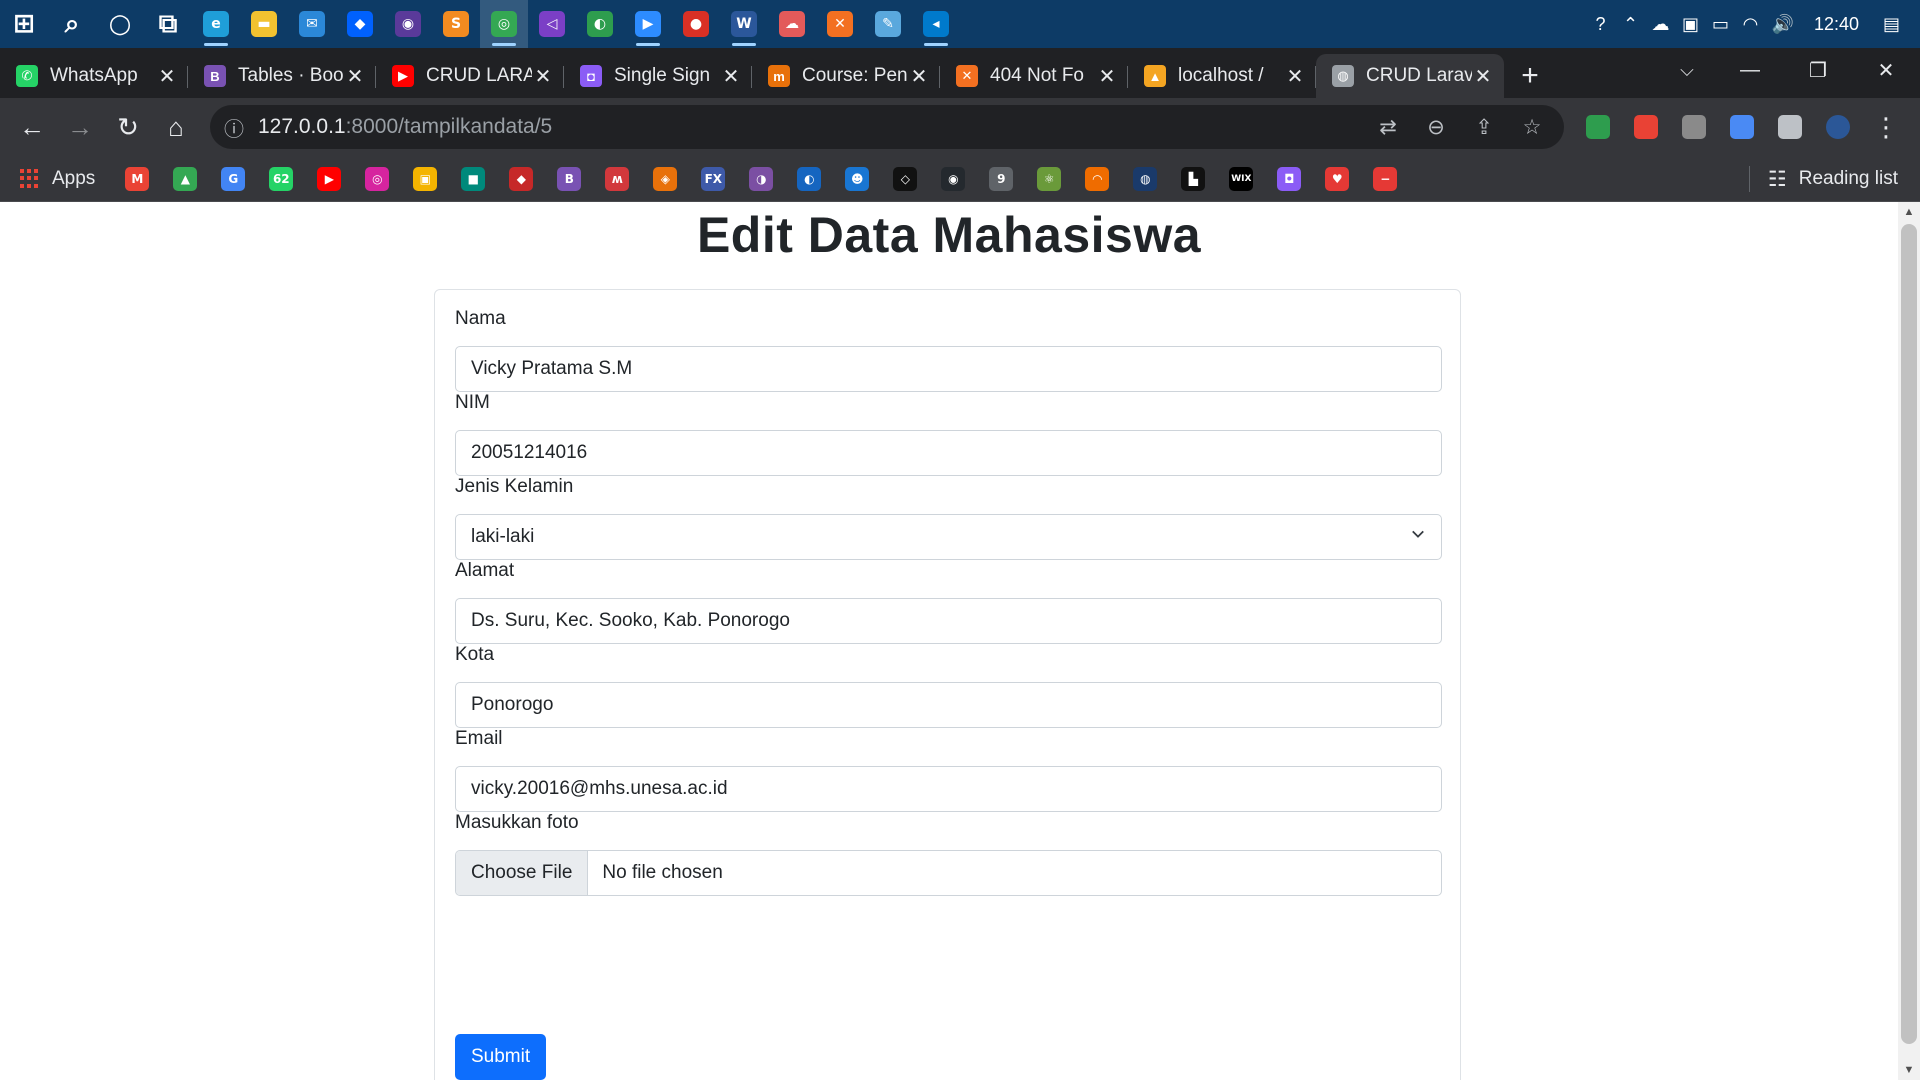 Image resolution: width=1920 pixels, height=1080 pixels. Describe the element at coordinates (282, 76) in the screenshot. I see `browser-tab: B Tables · Boo ✕` at that location.